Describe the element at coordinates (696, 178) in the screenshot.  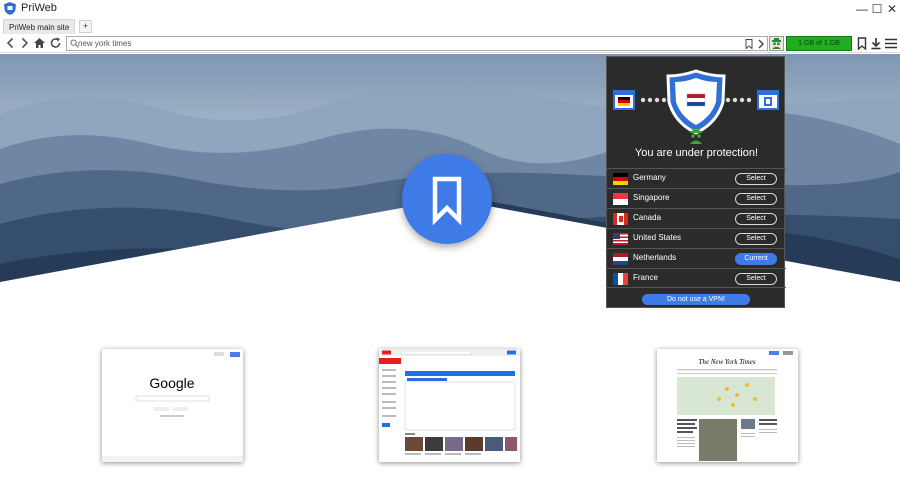
I see `country-row-germany: Germany Select` at that location.